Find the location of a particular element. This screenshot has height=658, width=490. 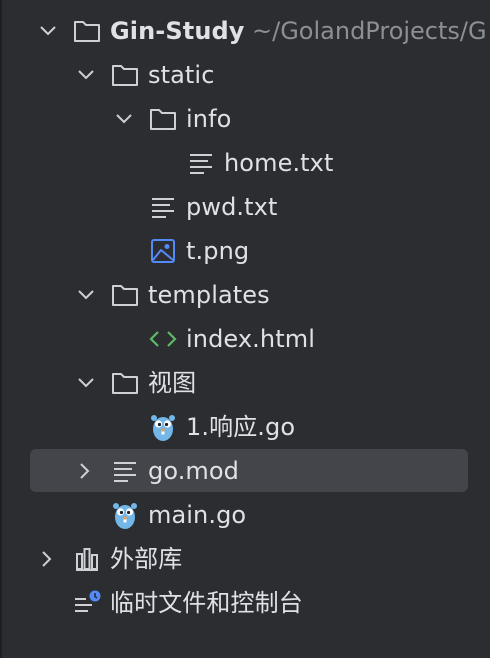

tree-item-label: index.html is located at coordinates (250, 339).